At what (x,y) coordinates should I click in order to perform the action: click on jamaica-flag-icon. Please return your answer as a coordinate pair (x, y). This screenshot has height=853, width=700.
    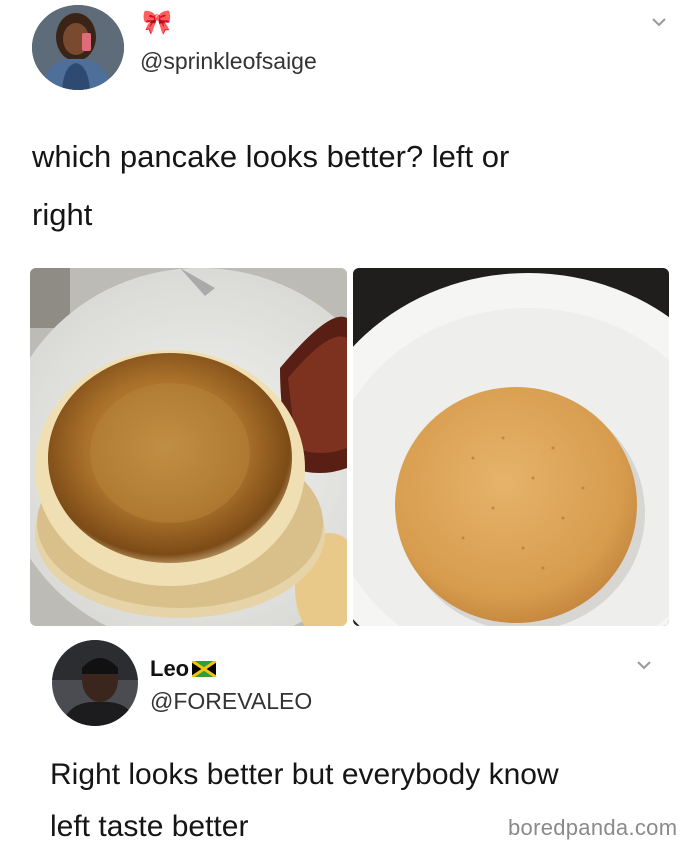
    Looking at the image, I should click on (204, 669).